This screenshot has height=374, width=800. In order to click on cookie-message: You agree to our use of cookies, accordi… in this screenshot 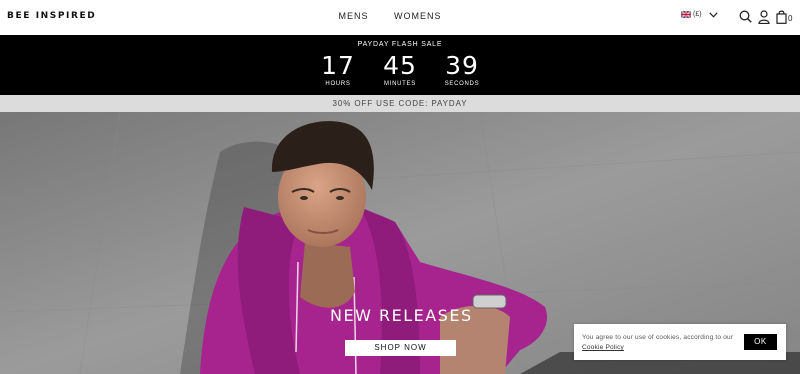, I will do `click(662, 343)`.